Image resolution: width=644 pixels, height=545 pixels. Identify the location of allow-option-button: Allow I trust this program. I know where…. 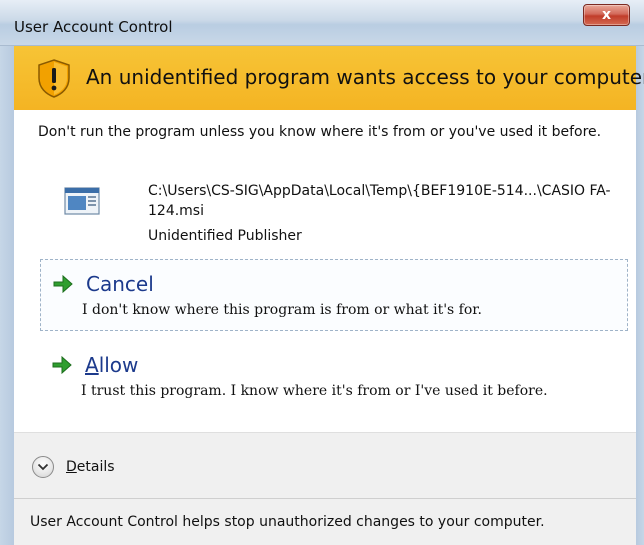
(334, 377).